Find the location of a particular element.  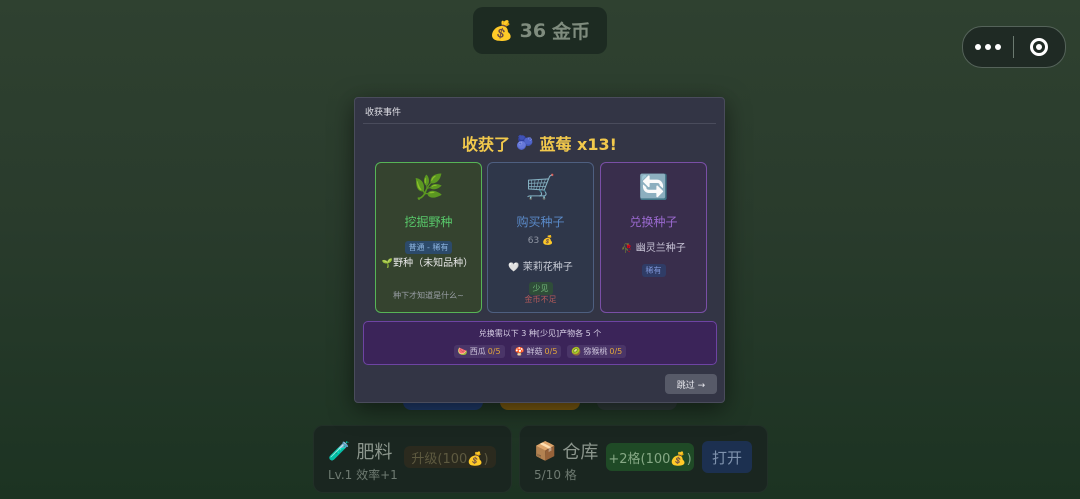

reward-name: 野种（未知品种） is located at coordinates (433, 263).